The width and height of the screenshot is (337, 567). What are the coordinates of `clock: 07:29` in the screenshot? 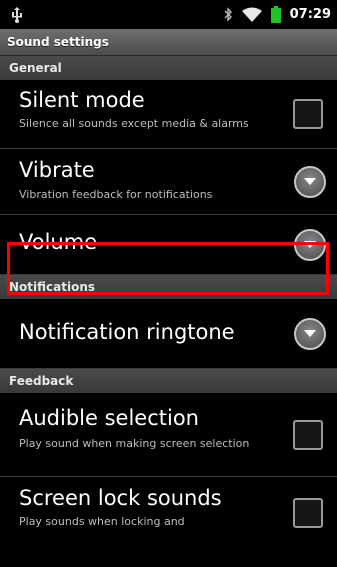 It's located at (310, 14).